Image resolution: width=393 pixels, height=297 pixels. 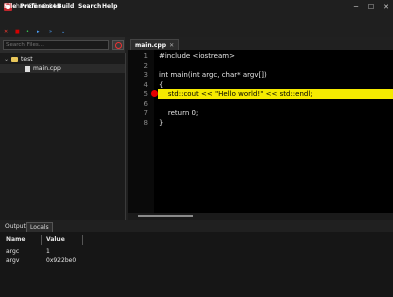 What do you see at coordinates (179, 113) in the screenshot?
I see `code-line: return 0;` at bounding box center [179, 113].